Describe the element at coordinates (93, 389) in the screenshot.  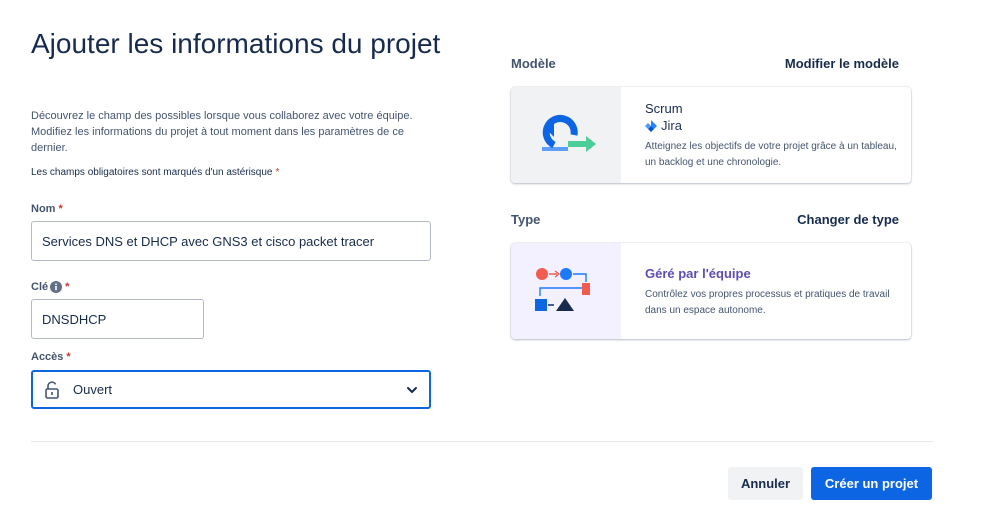
I see `access-select-value: Ouvert` at that location.